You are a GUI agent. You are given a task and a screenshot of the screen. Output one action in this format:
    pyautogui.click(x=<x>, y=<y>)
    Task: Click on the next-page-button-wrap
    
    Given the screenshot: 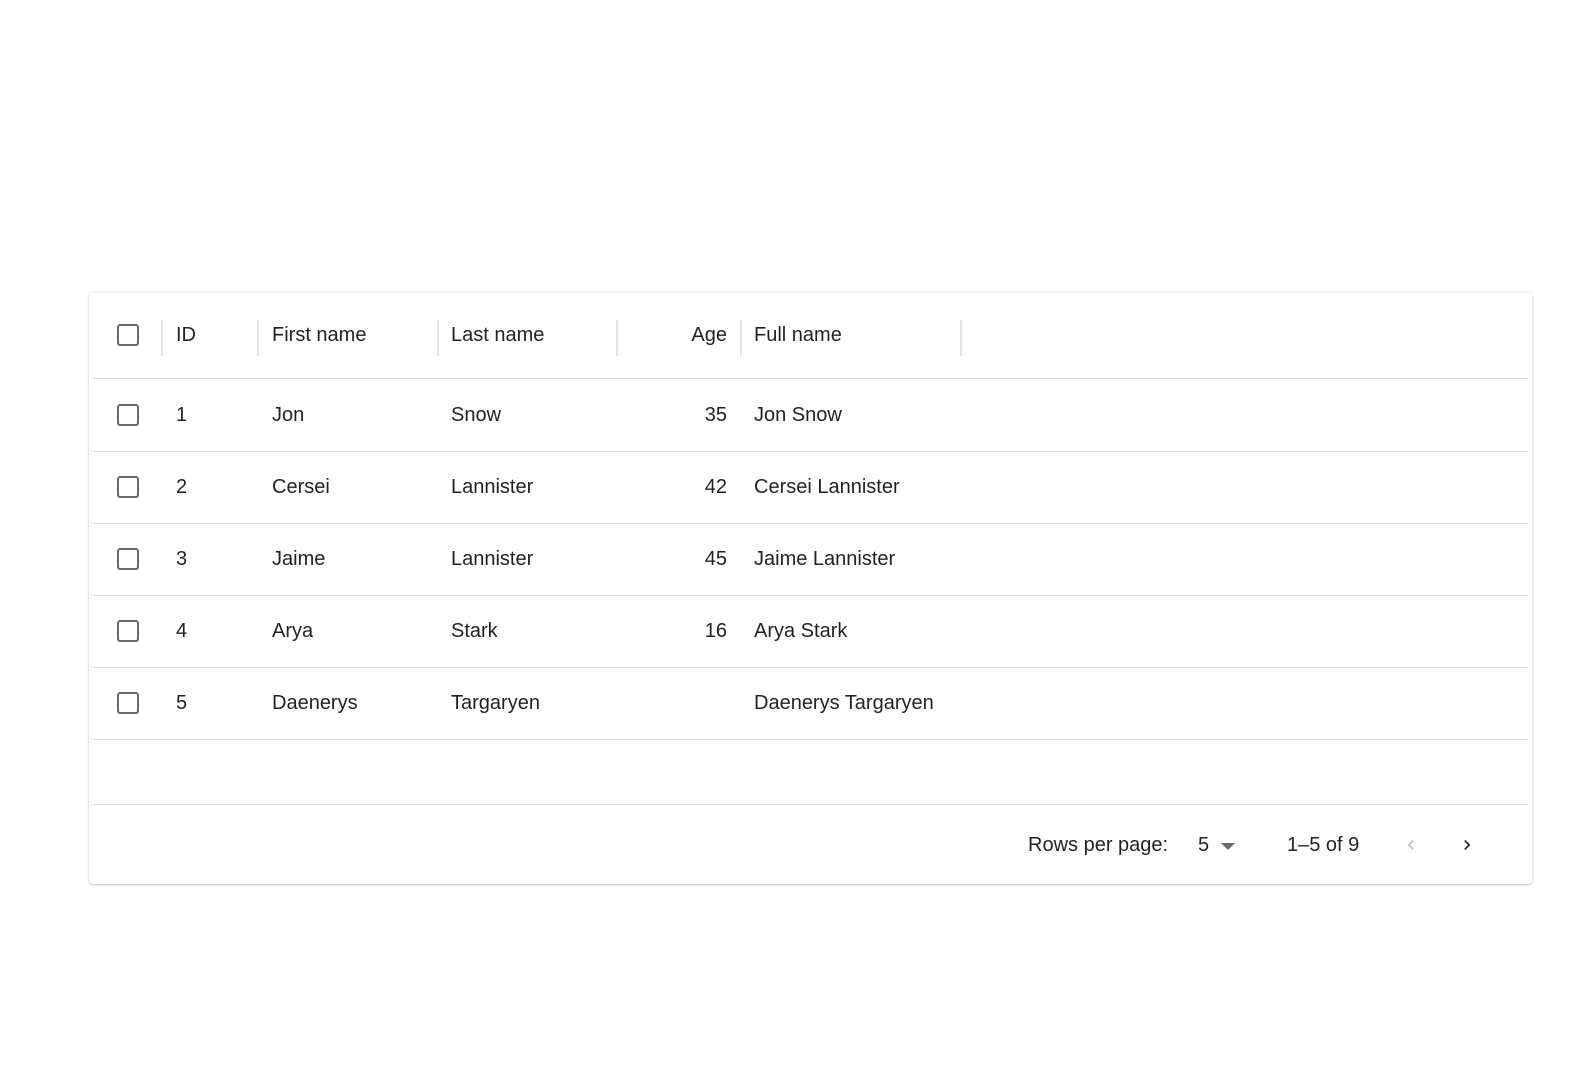 What is the action you would take?
    pyautogui.click(x=1467, y=845)
    